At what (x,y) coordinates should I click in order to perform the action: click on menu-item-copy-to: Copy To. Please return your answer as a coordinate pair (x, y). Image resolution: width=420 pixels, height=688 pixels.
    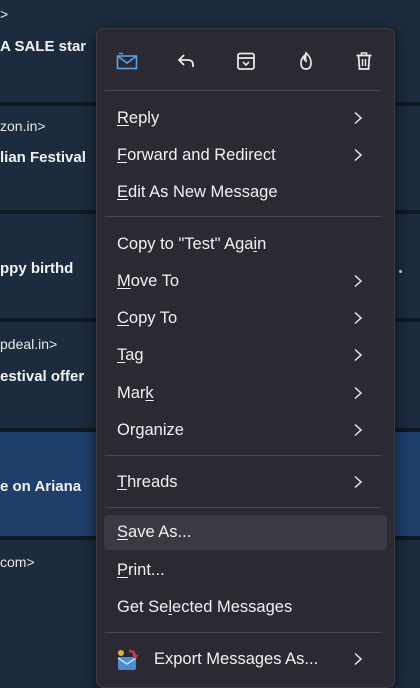
    Looking at the image, I should click on (245, 318).